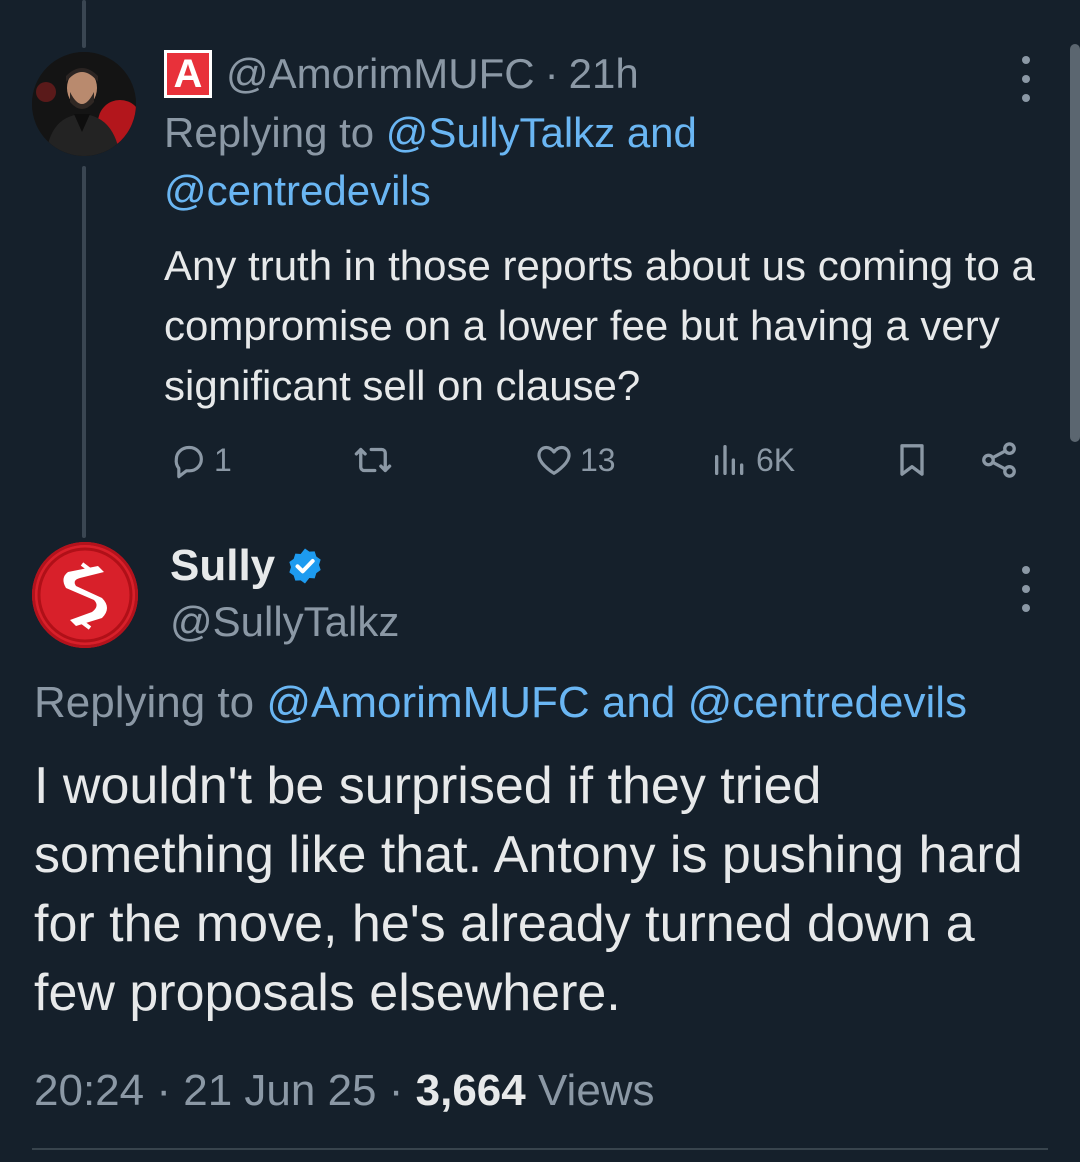  I want to click on views-icon, so click(729, 460).